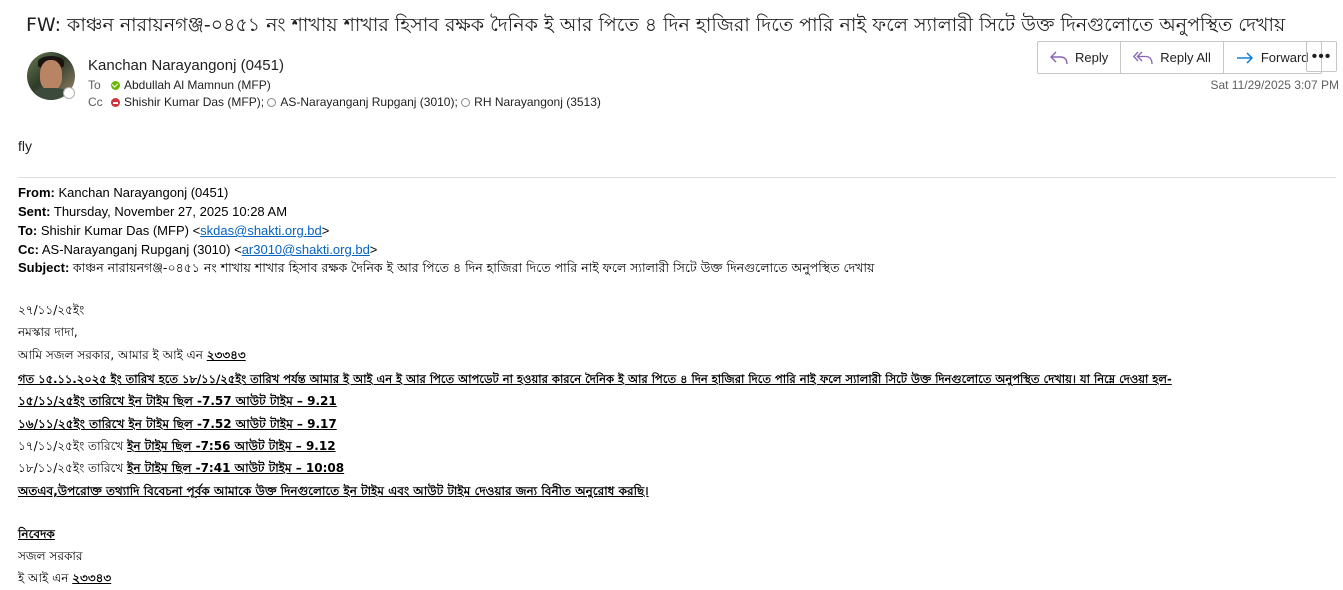 The height and width of the screenshot is (590, 1343). Describe the element at coordinates (51, 310) in the screenshot. I see `letter-date: ২৭/১১/২৫ইং` at that location.